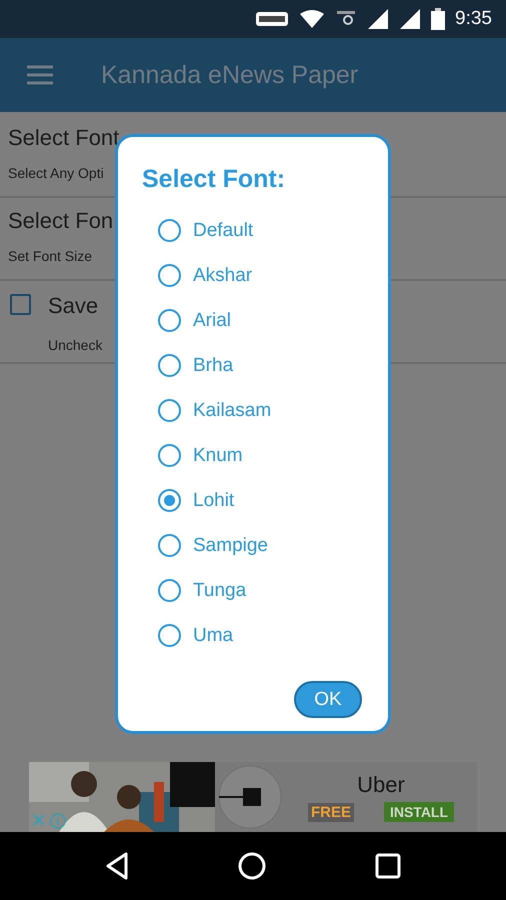 Image resolution: width=506 pixels, height=900 pixels. I want to click on recents-icon, so click(388, 866).